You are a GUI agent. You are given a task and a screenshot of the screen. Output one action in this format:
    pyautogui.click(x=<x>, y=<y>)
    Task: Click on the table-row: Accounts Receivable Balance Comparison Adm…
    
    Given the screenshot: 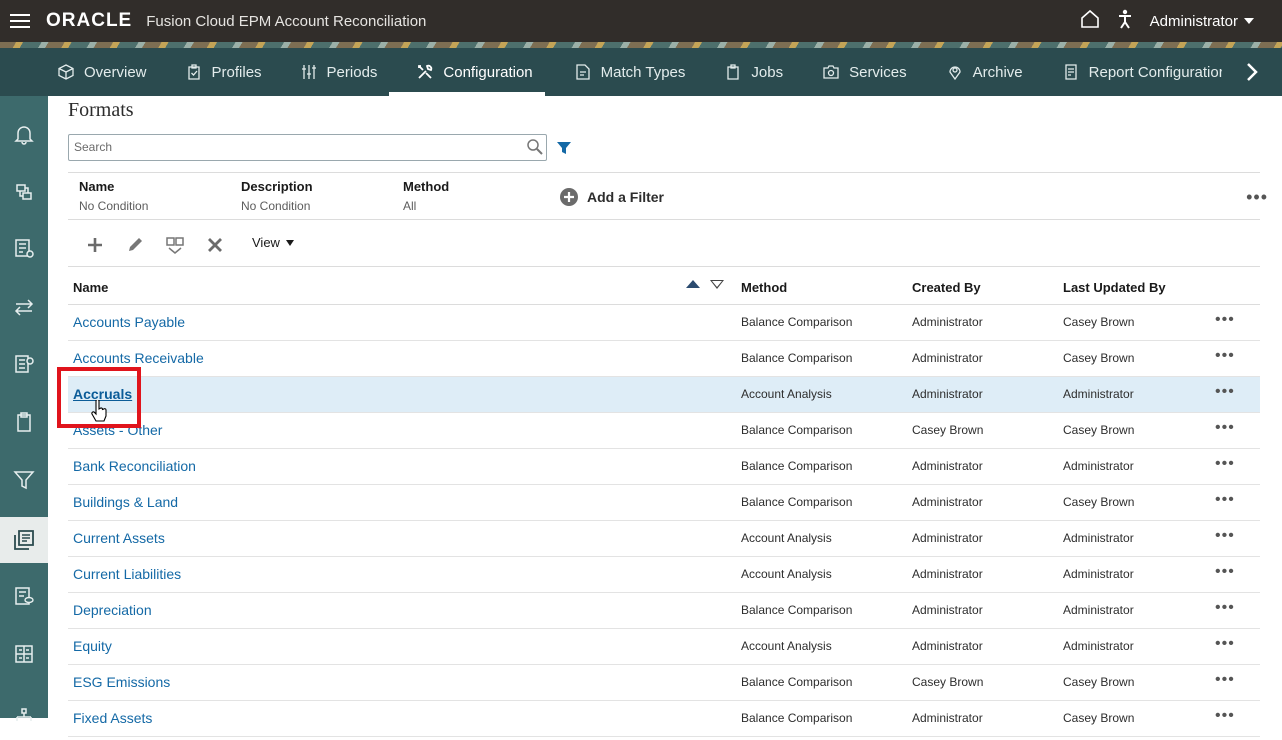 What is the action you would take?
    pyautogui.click(x=664, y=359)
    